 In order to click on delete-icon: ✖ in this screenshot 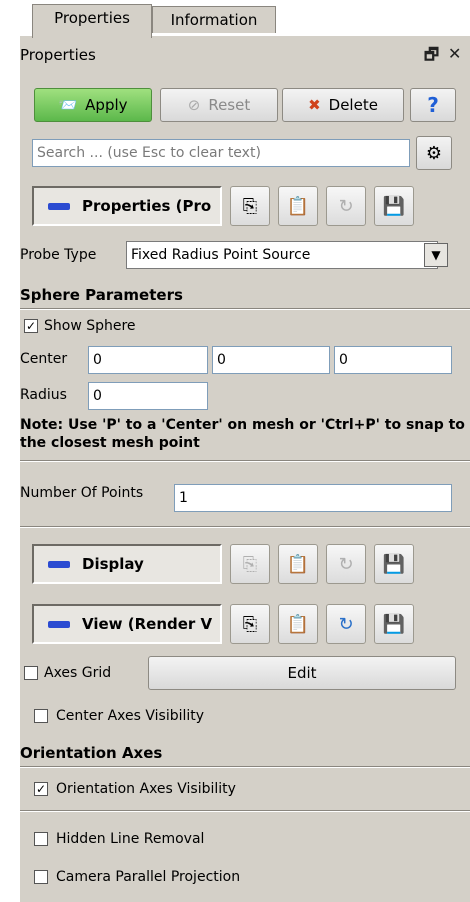, I will do `click(314, 105)`.